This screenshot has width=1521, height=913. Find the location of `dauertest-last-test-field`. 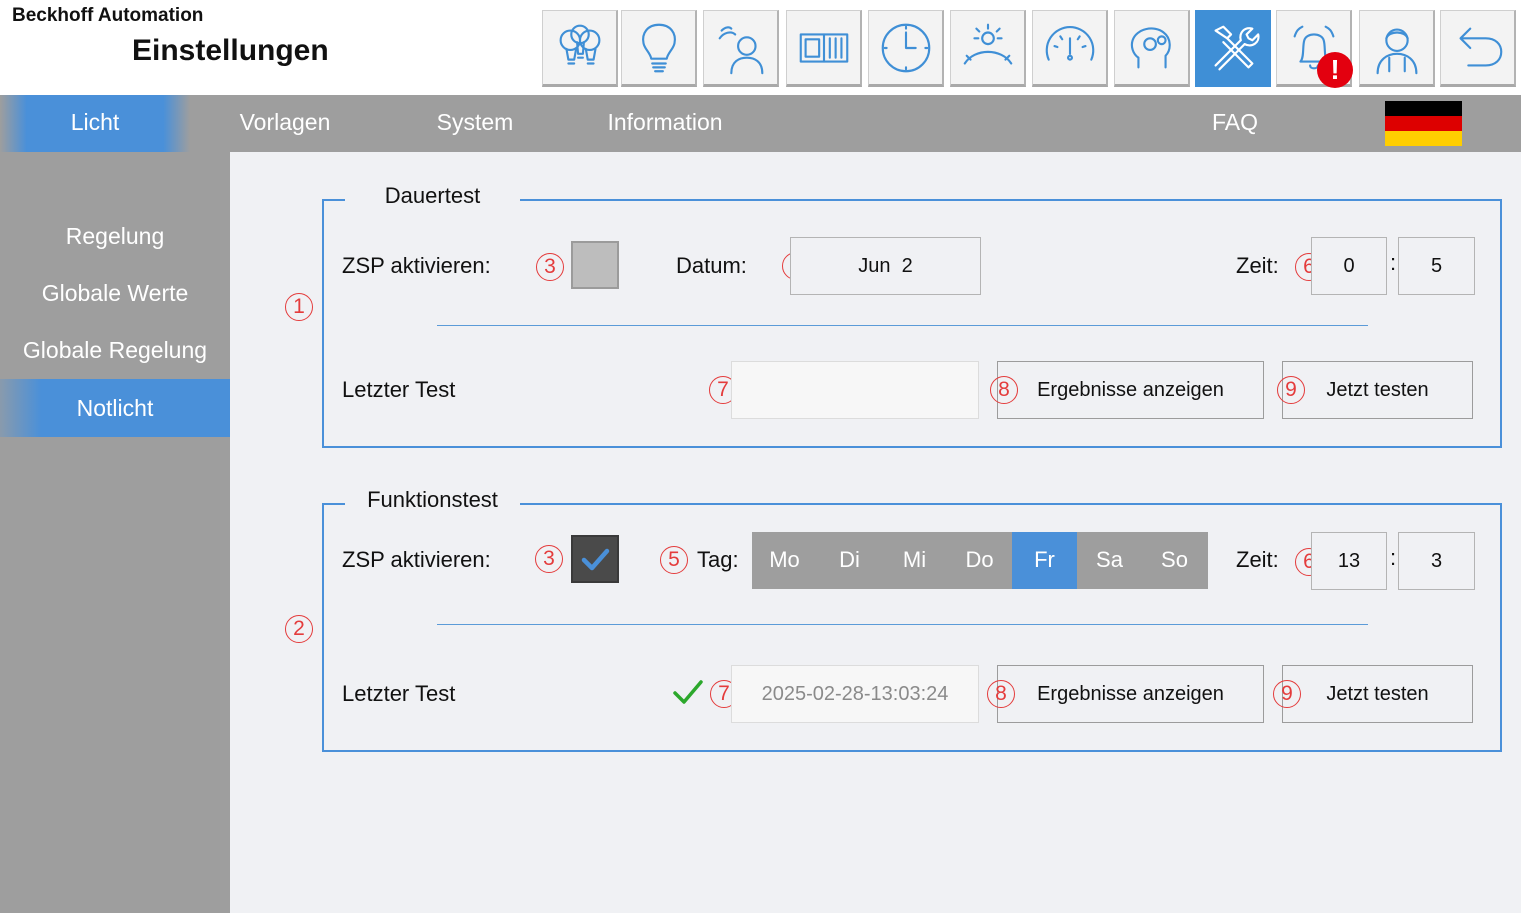

dauertest-last-test-field is located at coordinates (855, 390).